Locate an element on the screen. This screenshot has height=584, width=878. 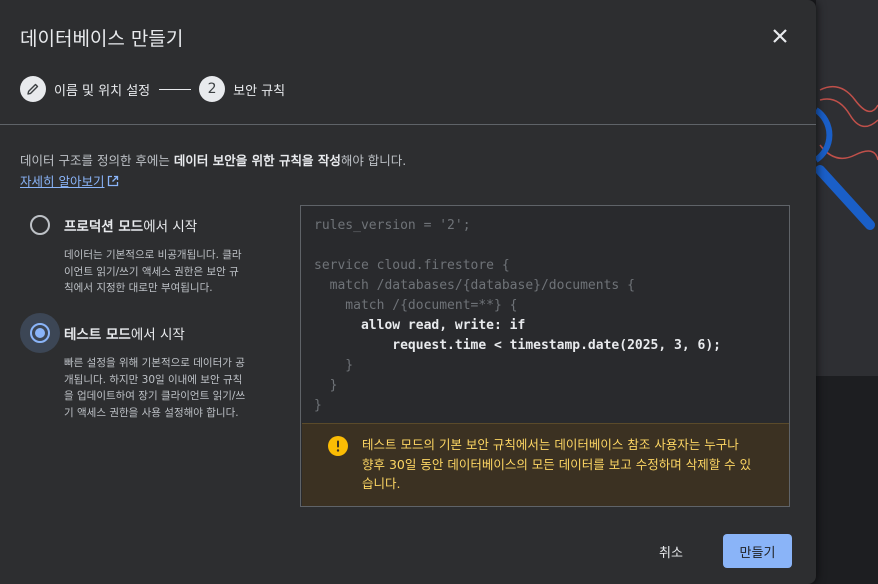
intro-description: 데이터 구조를 정의한 후에는 데이터 보안을 위한 규칙을 작성해야 합니다. is located at coordinates (213, 160).